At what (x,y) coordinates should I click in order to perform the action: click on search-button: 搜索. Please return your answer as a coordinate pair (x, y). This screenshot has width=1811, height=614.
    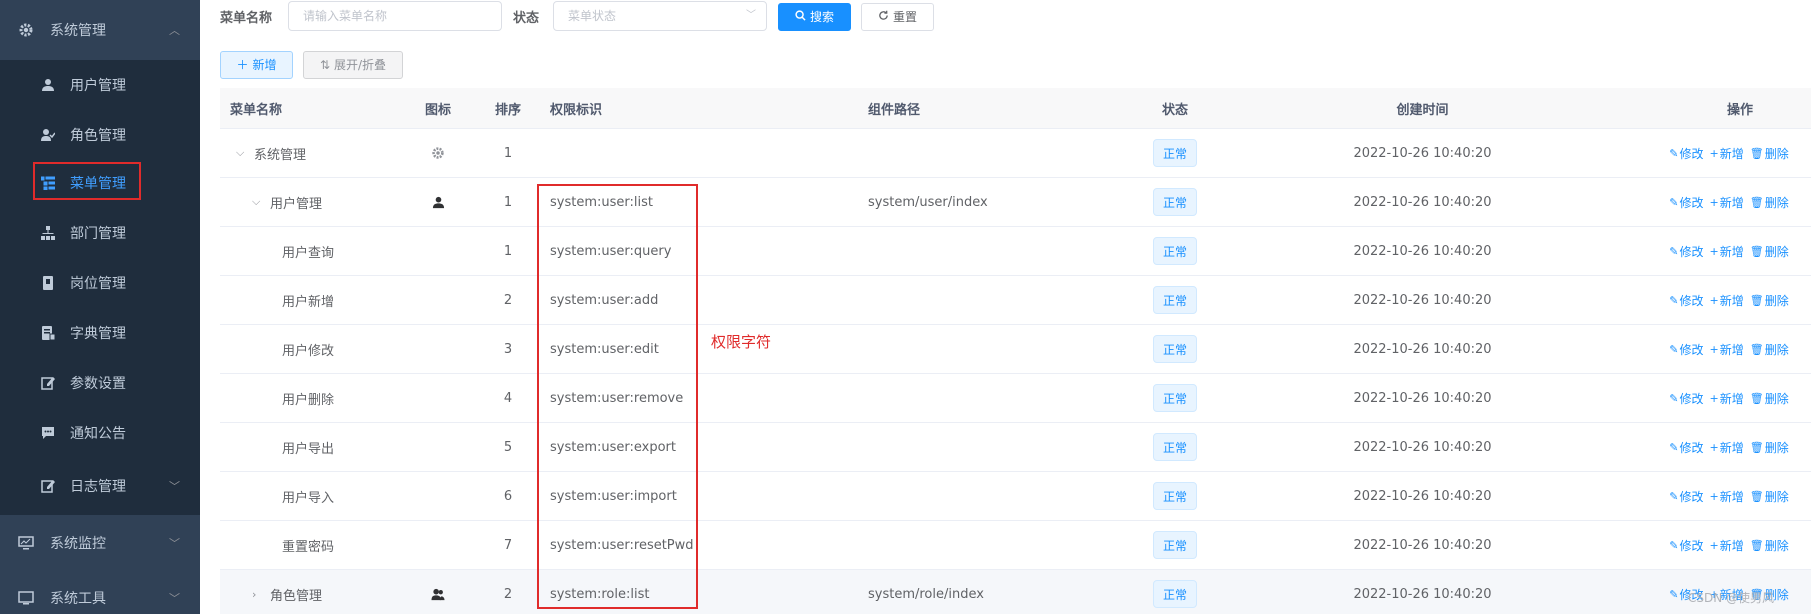
    Looking at the image, I should click on (814, 17).